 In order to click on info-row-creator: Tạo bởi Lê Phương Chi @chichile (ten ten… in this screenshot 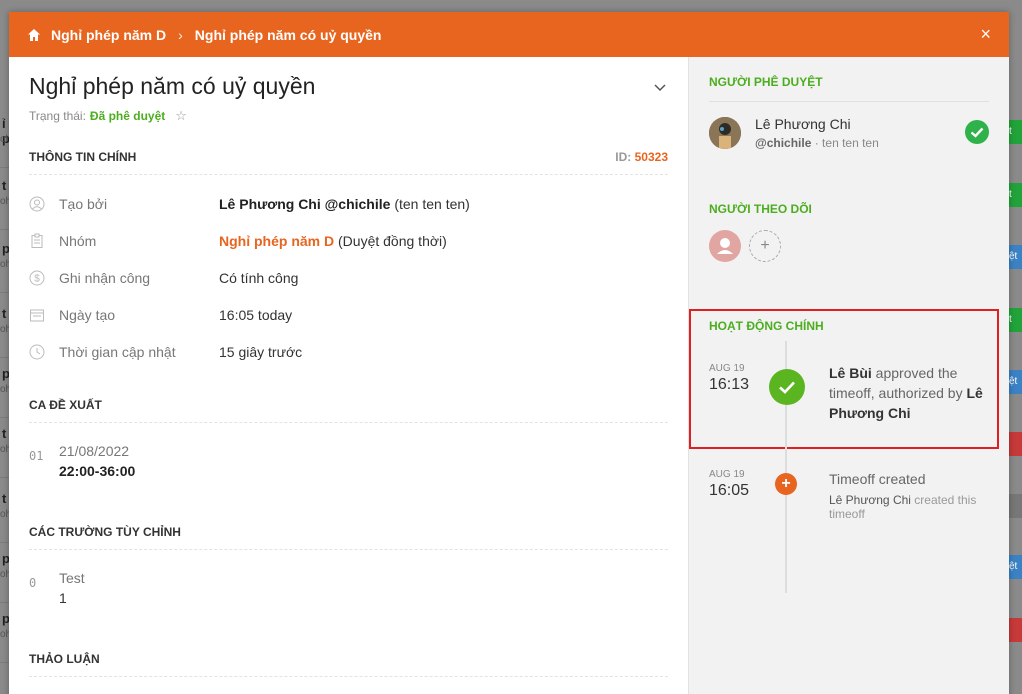, I will do `click(348, 203)`.